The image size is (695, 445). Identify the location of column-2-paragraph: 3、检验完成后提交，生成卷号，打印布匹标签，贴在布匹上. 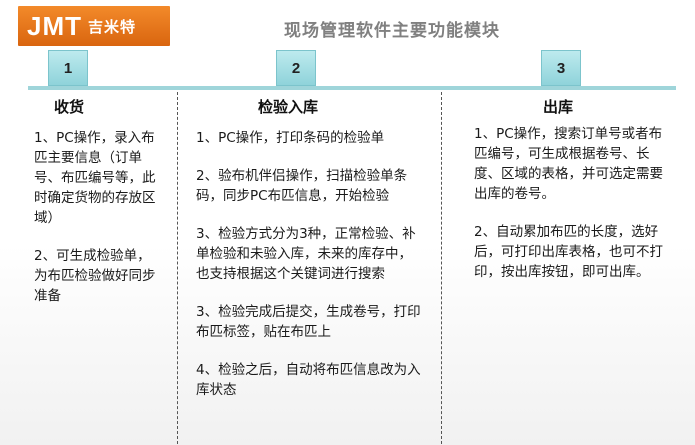
(308, 322).